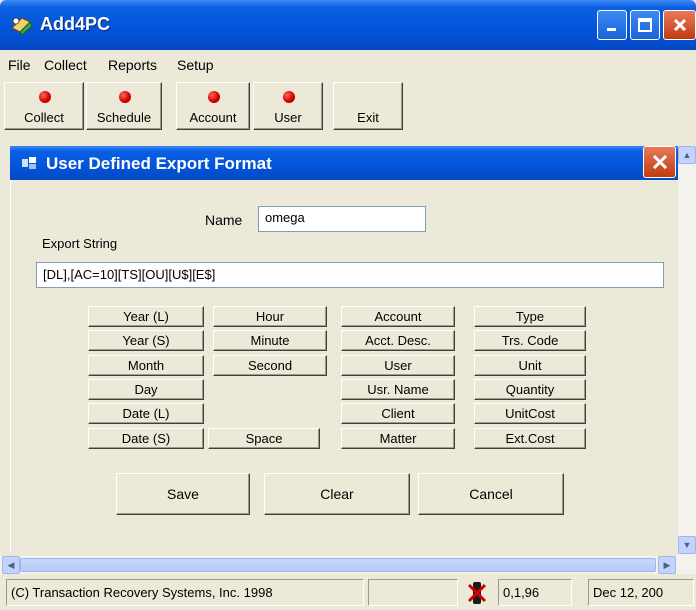 The width and height of the screenshot is (696, 610). What do you see at coordinates (530, 365) in the screenshot?
I see `token-unit-button: Unit` at bounding box center [530, 365].